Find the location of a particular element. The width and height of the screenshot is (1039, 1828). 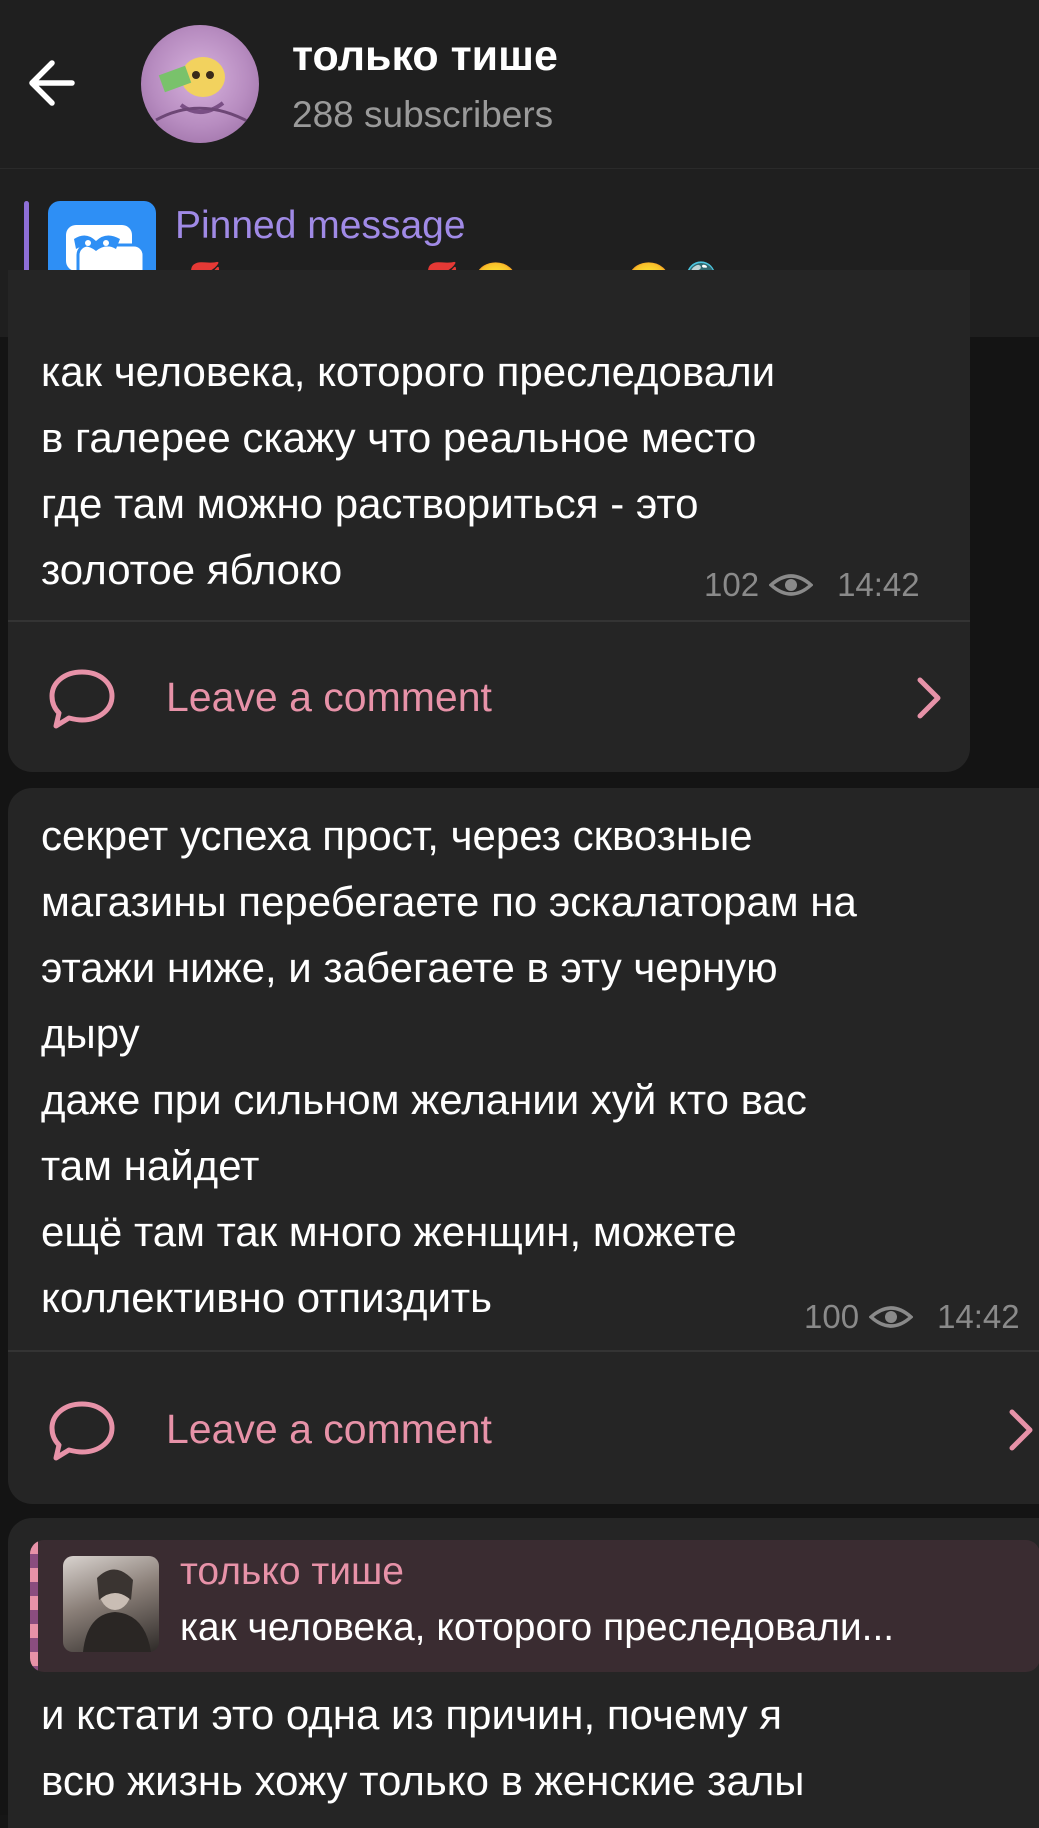

message-line: магазины перебегаете по эскалаторам на is located at coordinates (449, 901).